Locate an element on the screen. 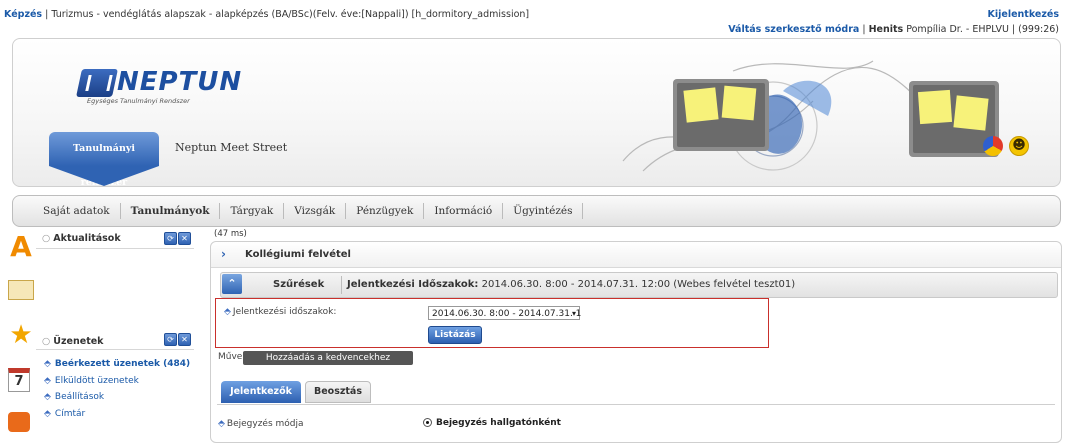  menu-personal-data: Saját adatok is located at coordinates (77, 211).